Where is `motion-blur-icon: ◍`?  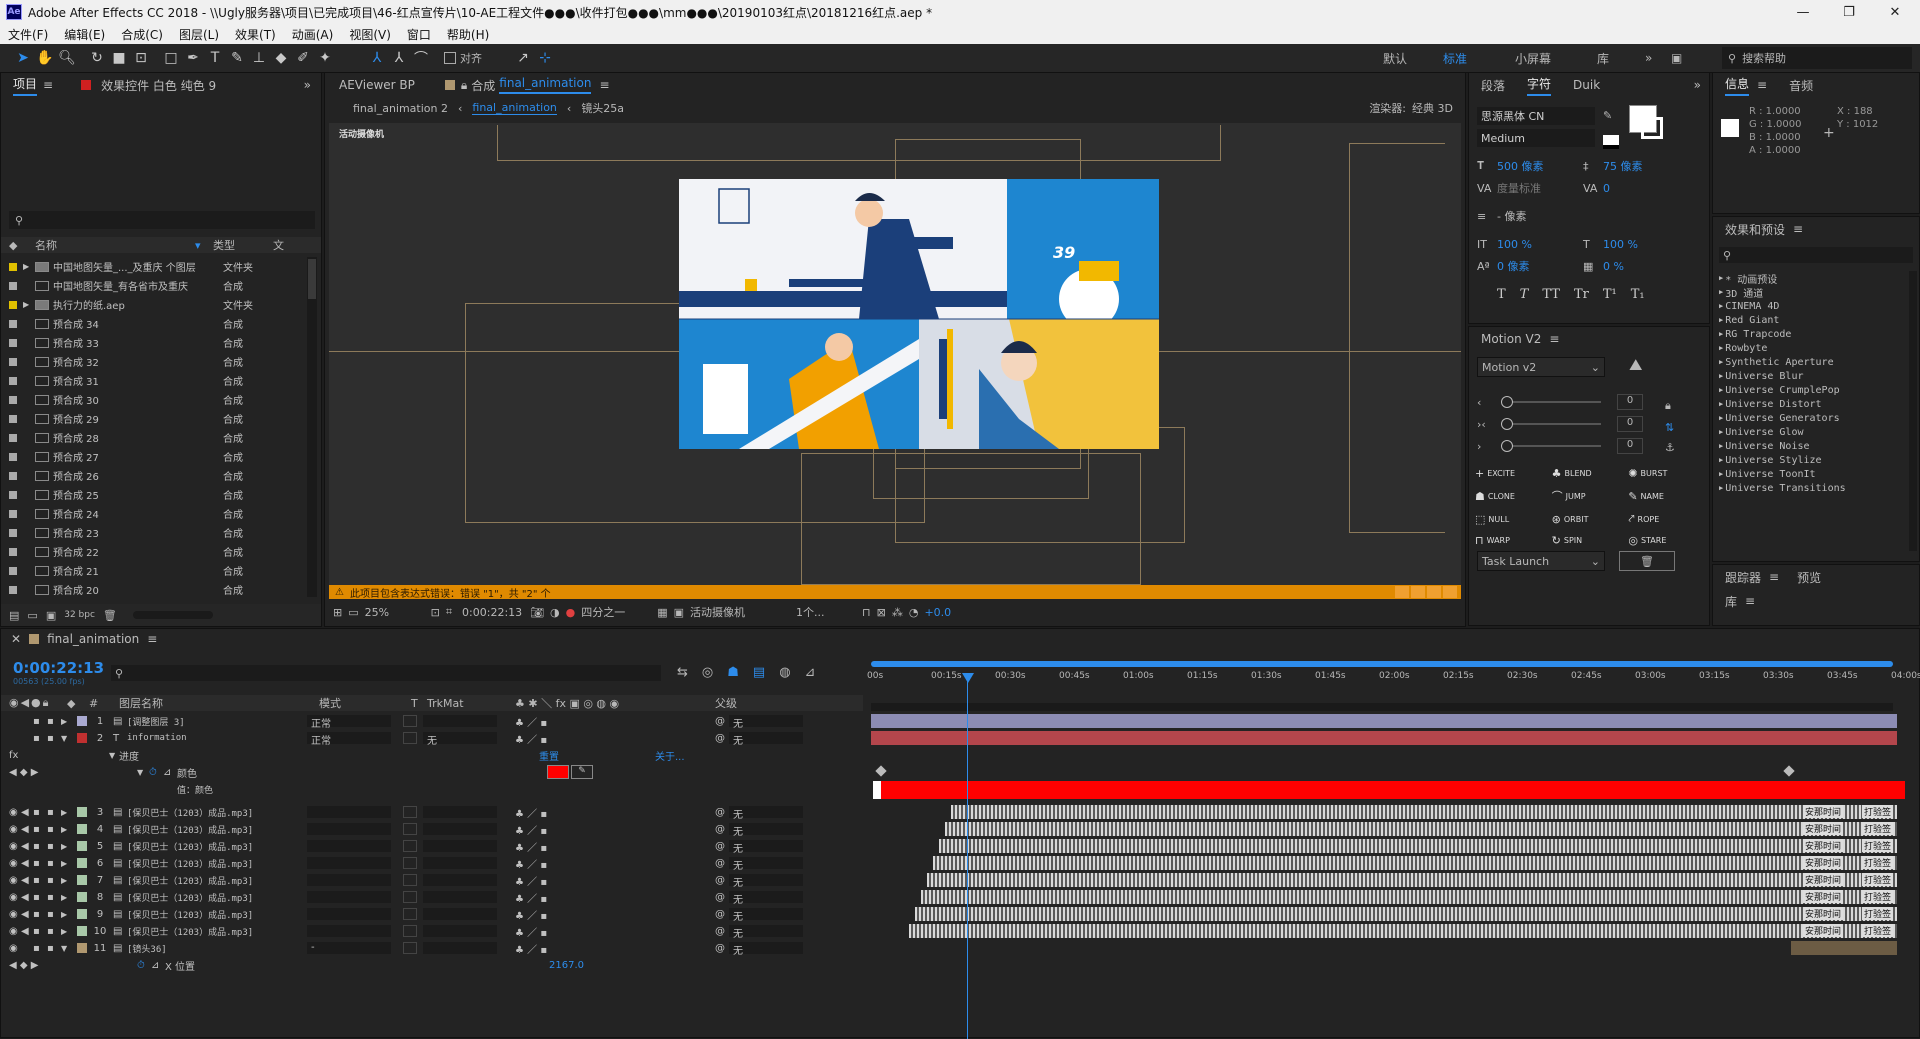
motion-blur-icon: ◍ is located at coordinates (784, 672).